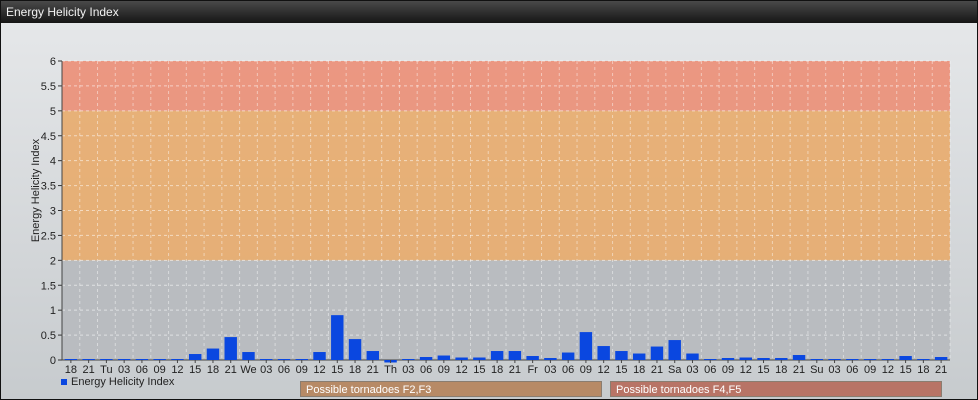  I want to click on y-tick-label: 6, so click(53, 62).